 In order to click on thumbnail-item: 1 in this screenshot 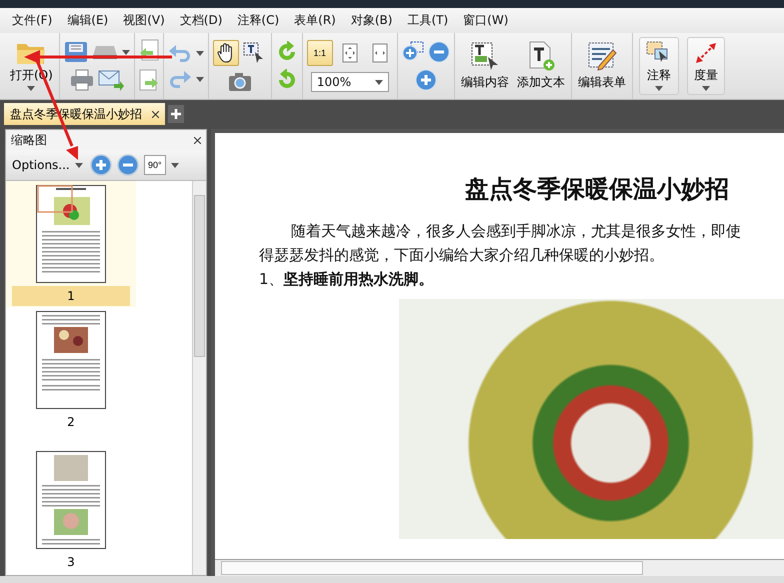, I will do `click(71, 244)`.